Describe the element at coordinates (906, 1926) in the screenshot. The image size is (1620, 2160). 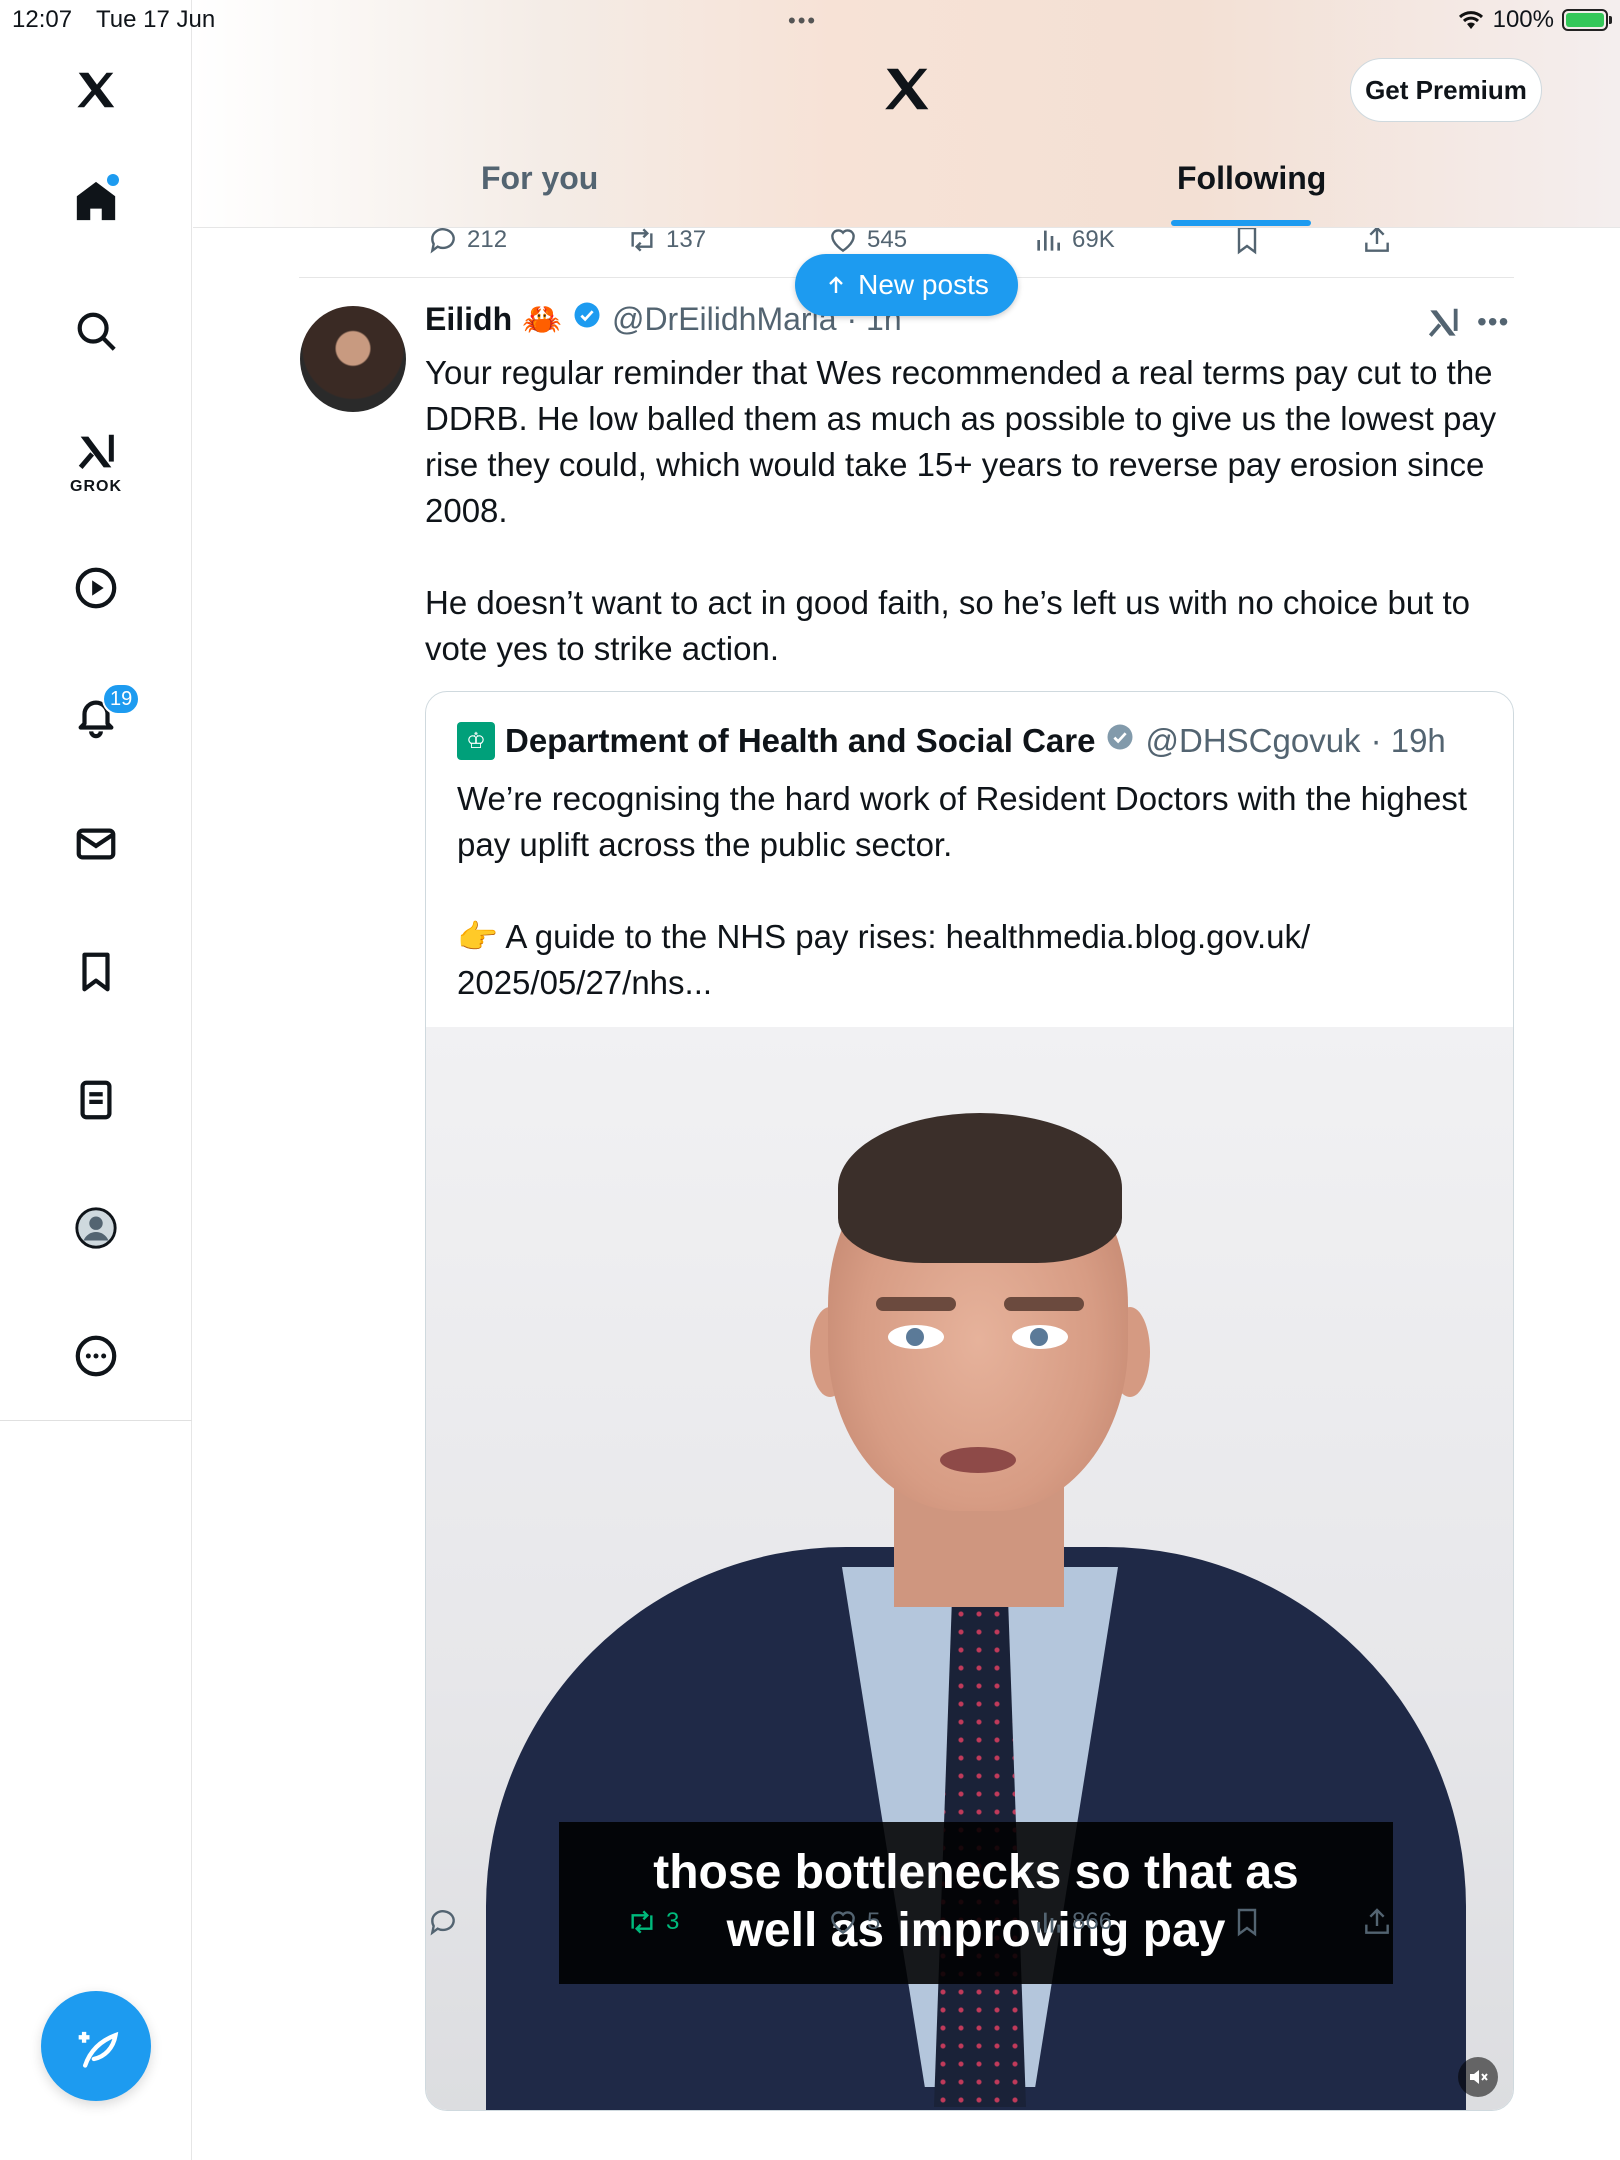
I see `tweet-actions: 3 5 866` at that location.